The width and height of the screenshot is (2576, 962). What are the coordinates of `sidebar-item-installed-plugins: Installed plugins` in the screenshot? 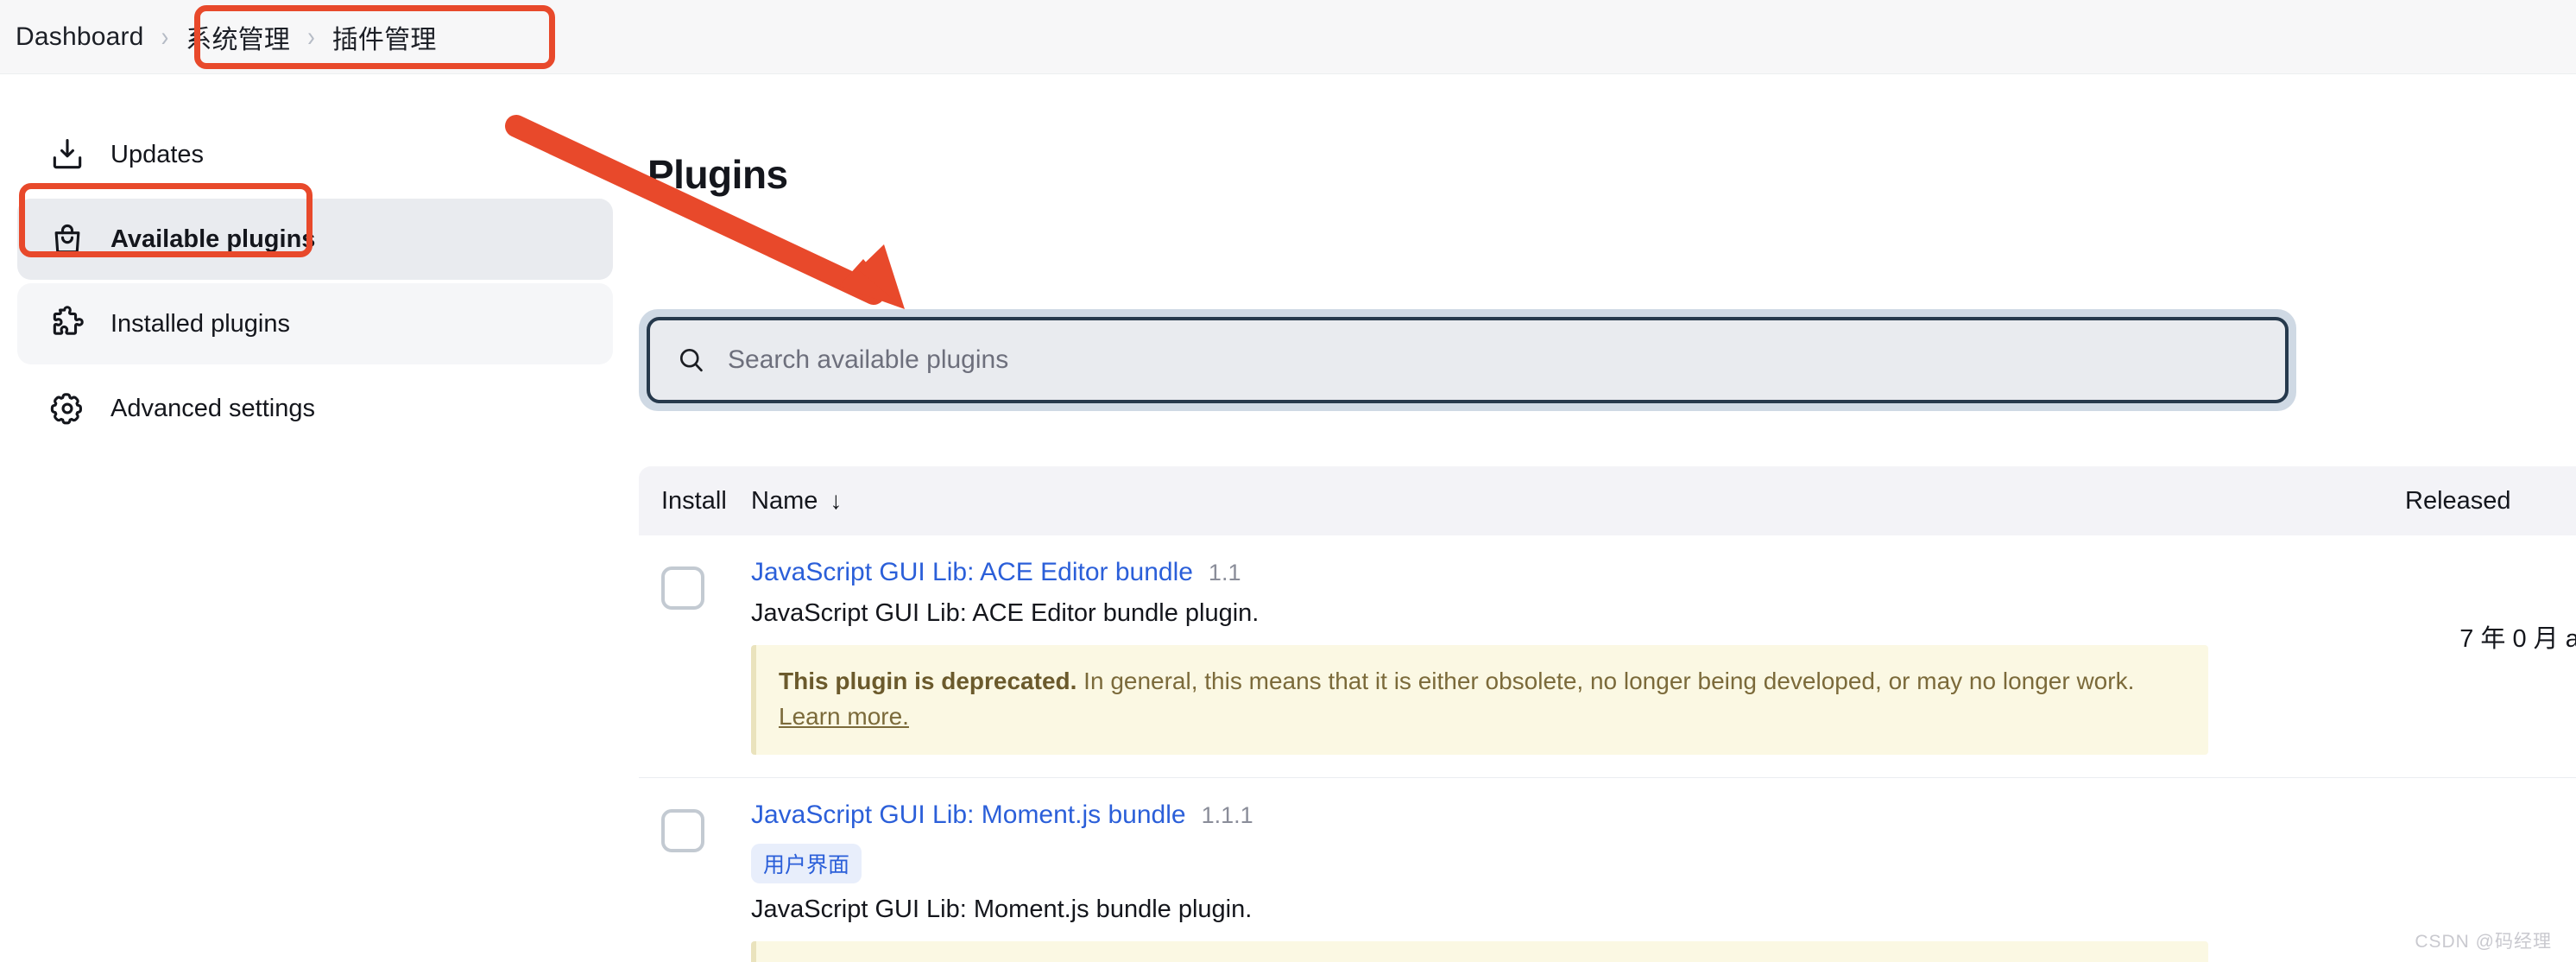 It's located at (315, 323).